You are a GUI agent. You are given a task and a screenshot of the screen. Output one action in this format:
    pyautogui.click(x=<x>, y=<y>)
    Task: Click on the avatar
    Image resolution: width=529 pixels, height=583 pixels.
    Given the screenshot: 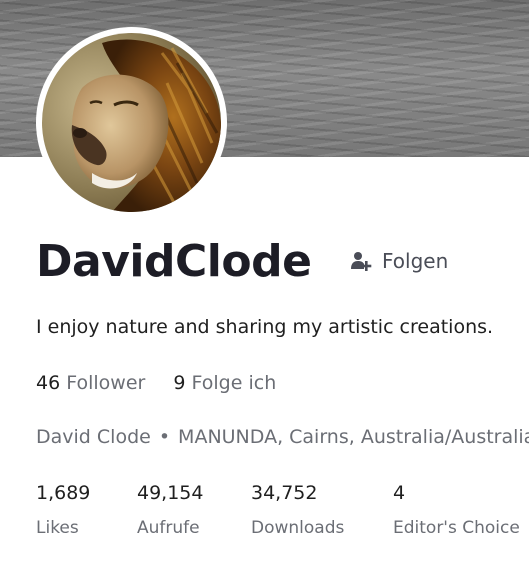 What is the action you would take?
    pyautogui.click(x=131, y=122)
    